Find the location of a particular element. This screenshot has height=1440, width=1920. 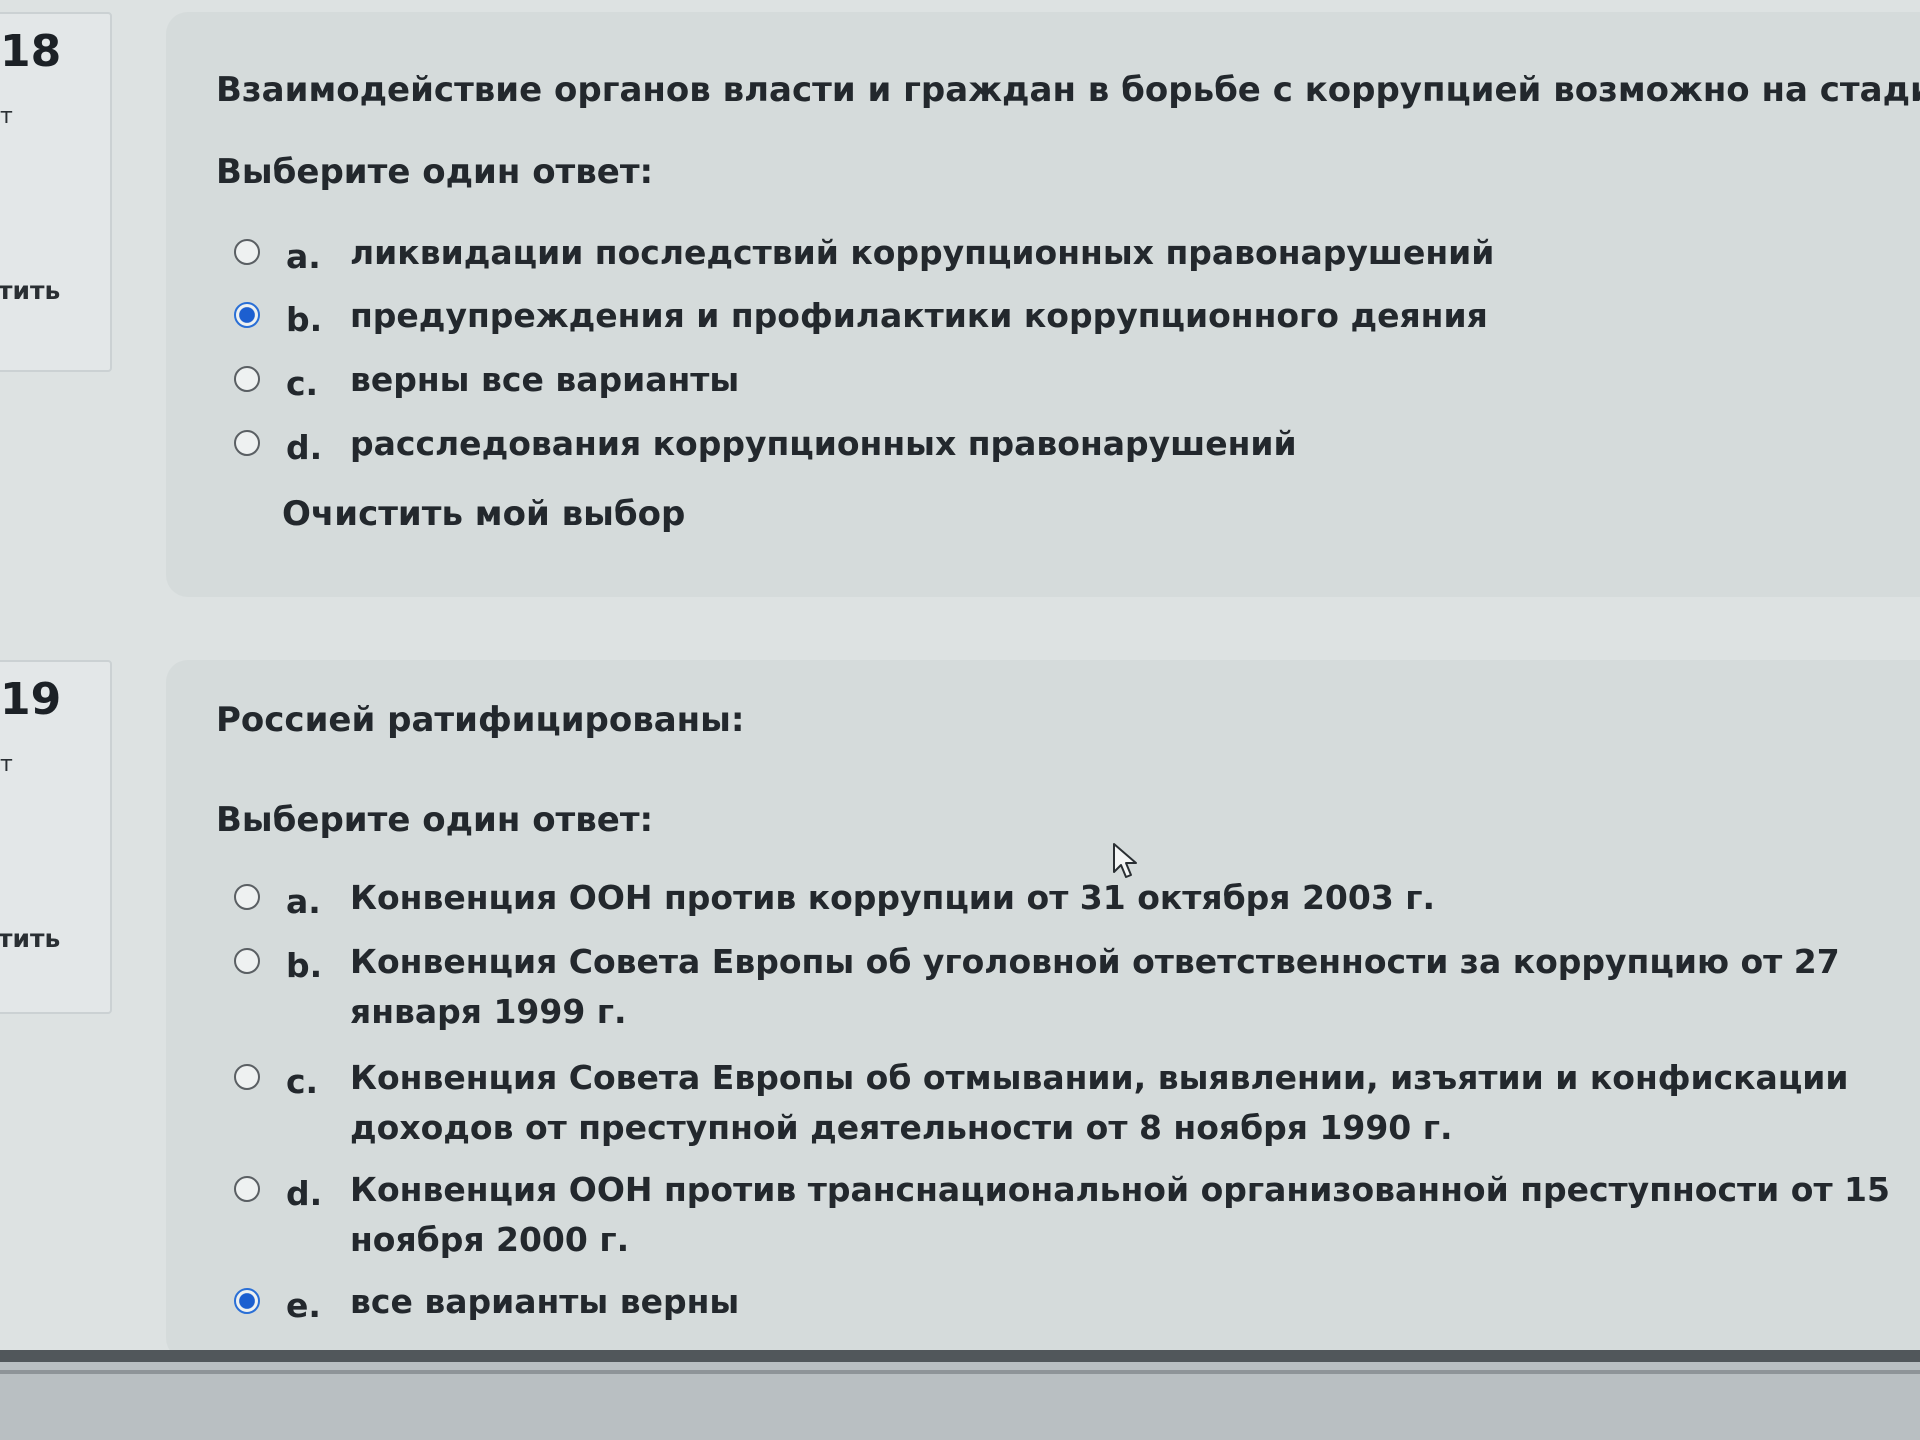

question-text: Россией ратифицированы: is located at coordinates (480, 720).